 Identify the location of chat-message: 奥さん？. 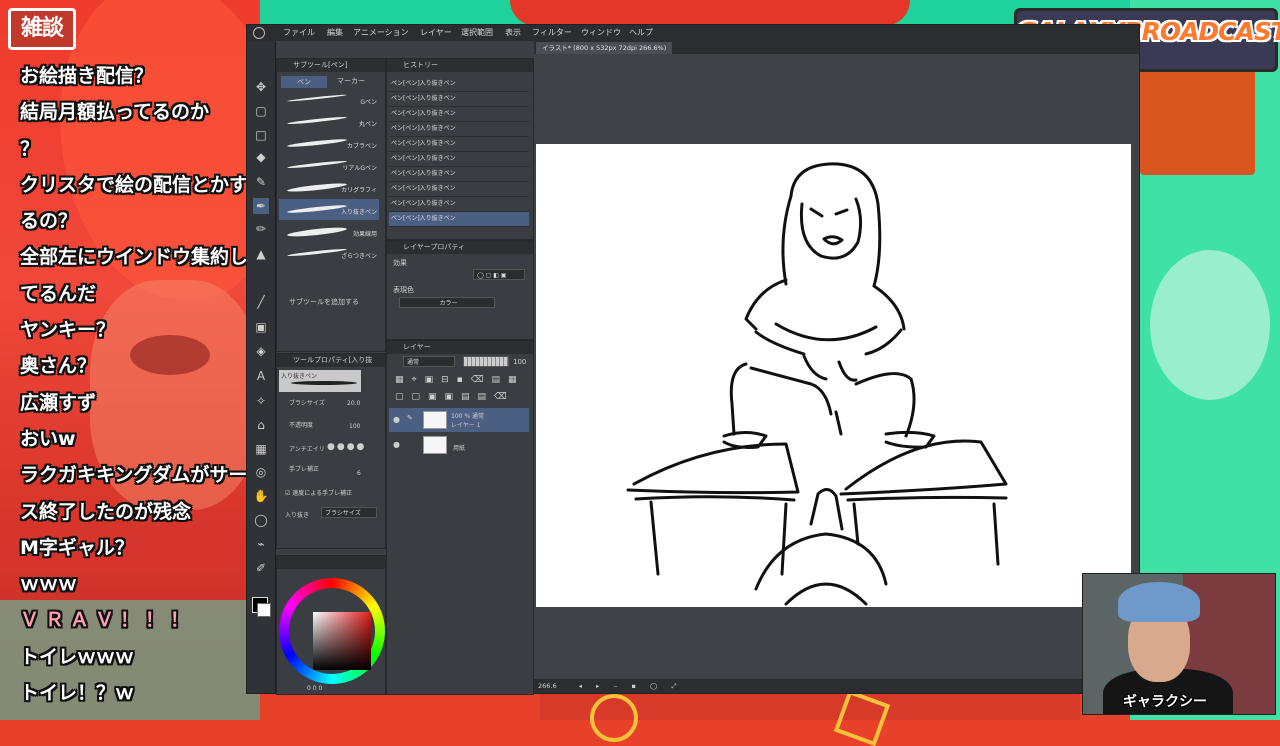
(58, 366).